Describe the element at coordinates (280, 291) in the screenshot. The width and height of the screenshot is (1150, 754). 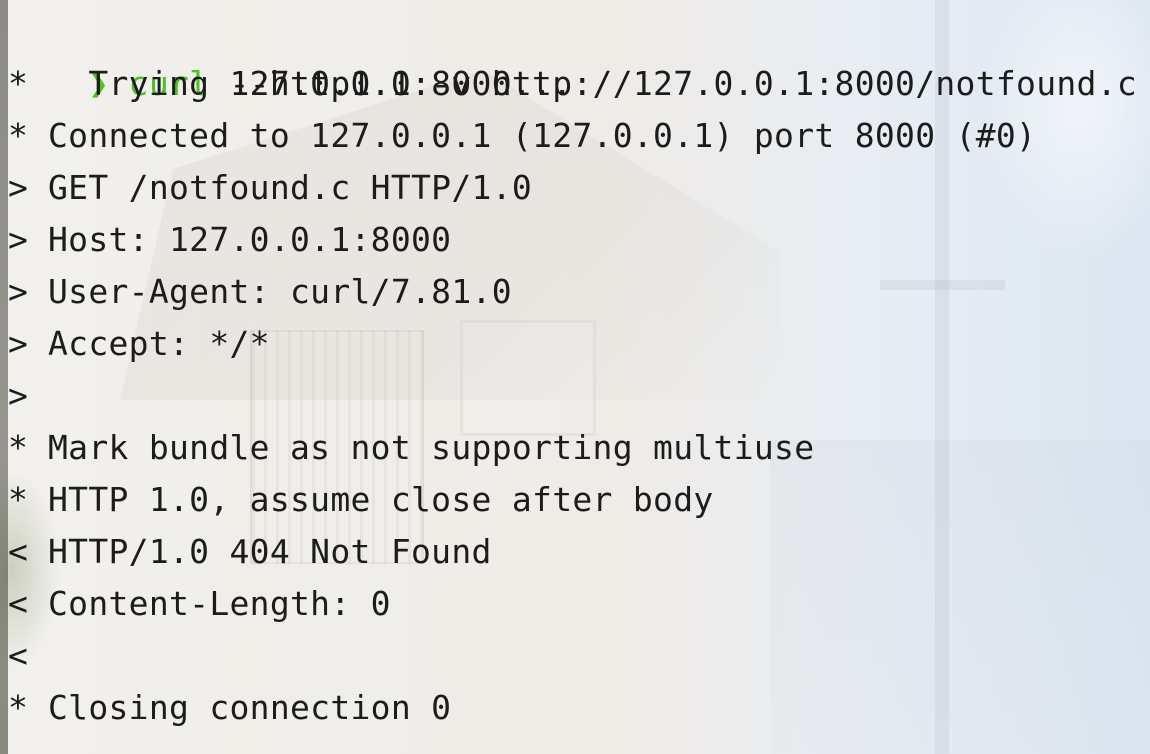
I see `output-line-text: User-Agent: curl/7.81.0` at that location.